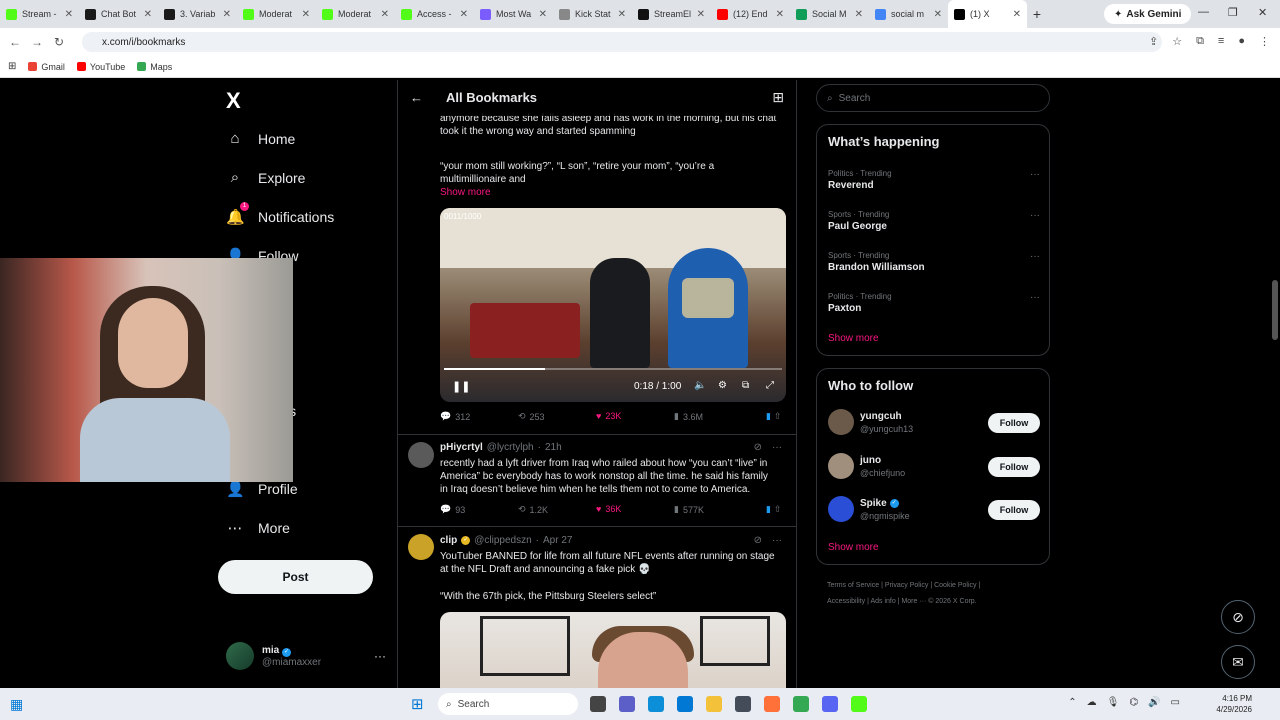  What do you see at coordinates (622, 42) in the screenshot?
I see `url-input: x.com/i/bookmarks` at bounding box center [622, 42].